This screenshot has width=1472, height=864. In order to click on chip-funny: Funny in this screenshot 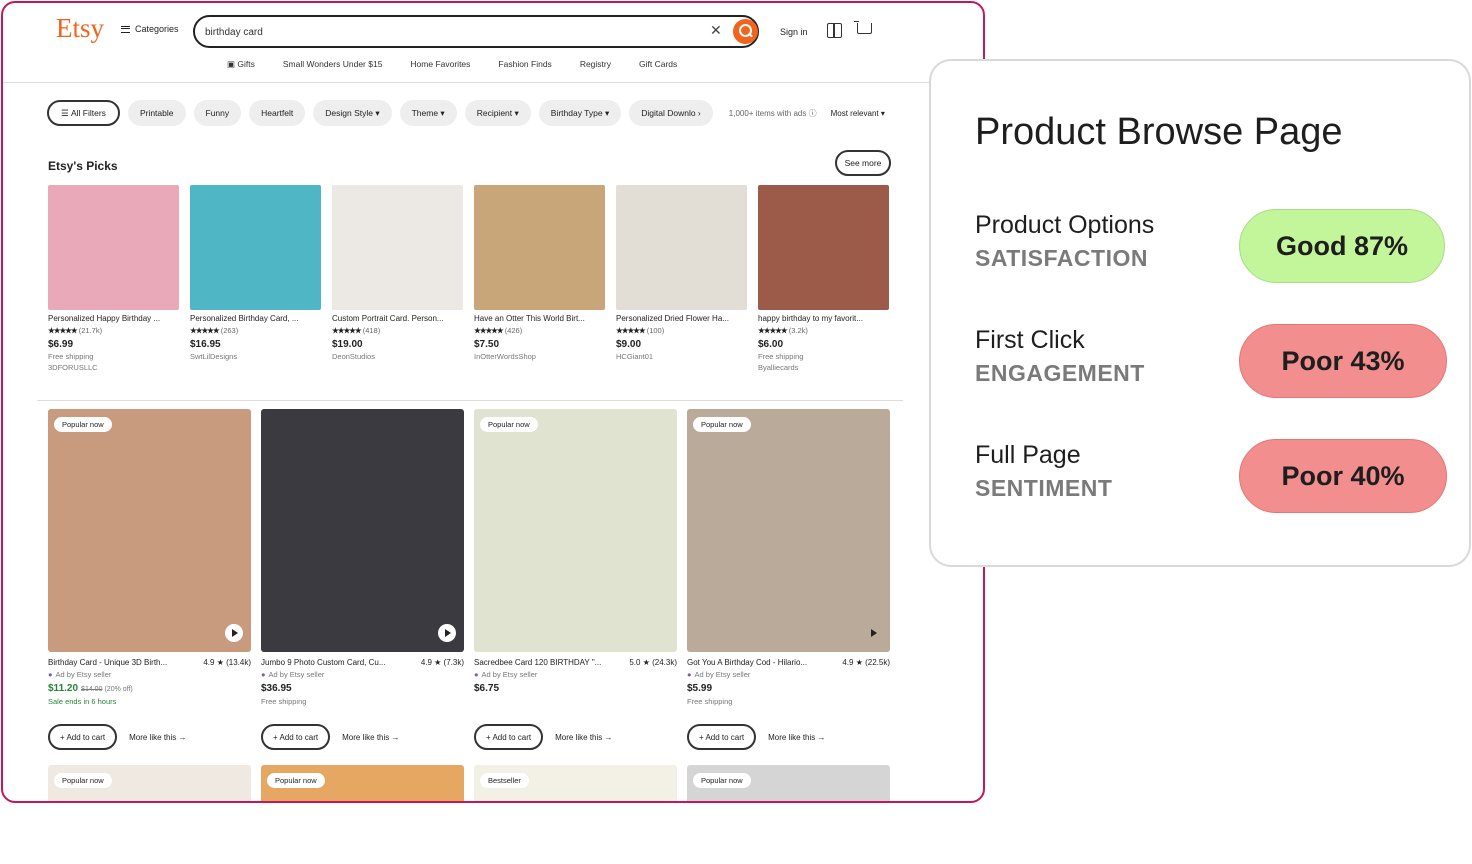, I will do `click(217, 113)`.